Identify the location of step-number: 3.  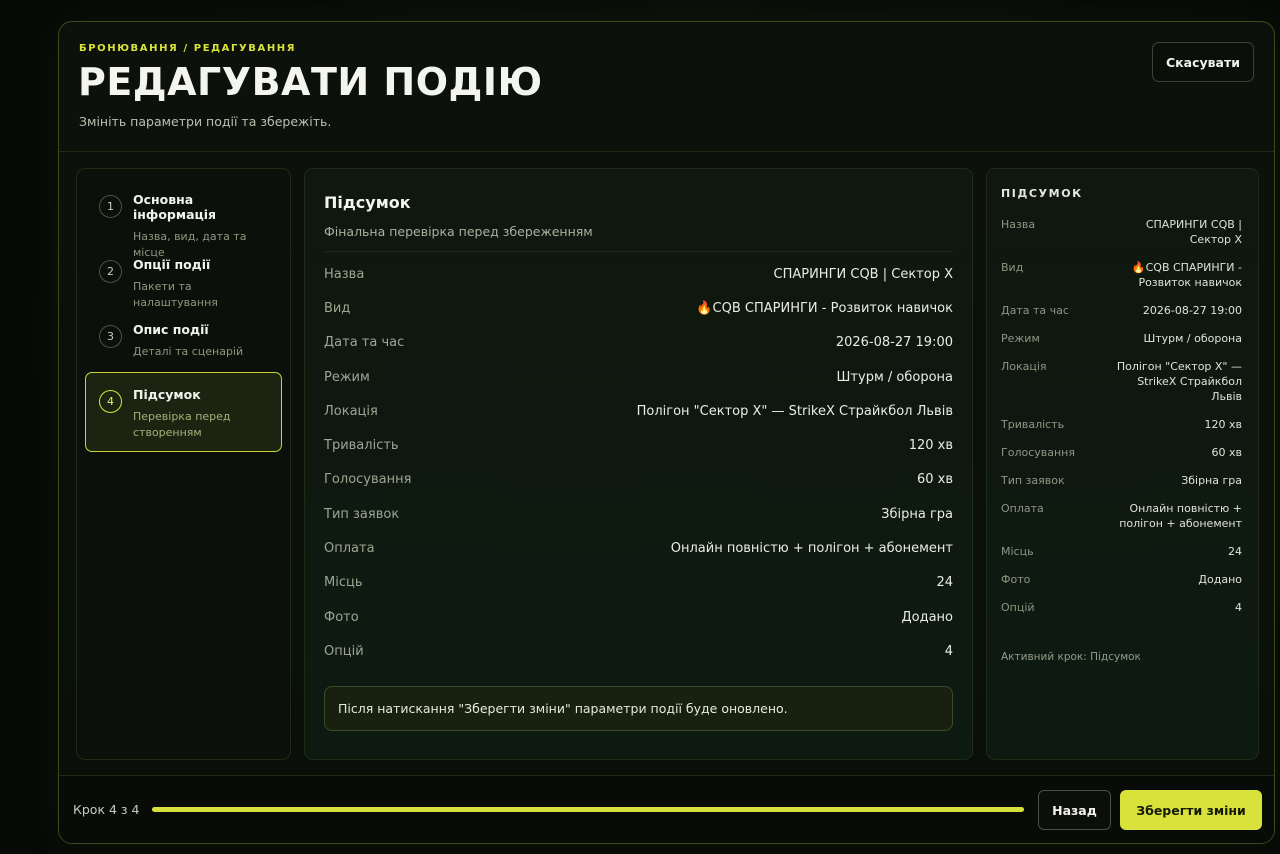
(110, 336).